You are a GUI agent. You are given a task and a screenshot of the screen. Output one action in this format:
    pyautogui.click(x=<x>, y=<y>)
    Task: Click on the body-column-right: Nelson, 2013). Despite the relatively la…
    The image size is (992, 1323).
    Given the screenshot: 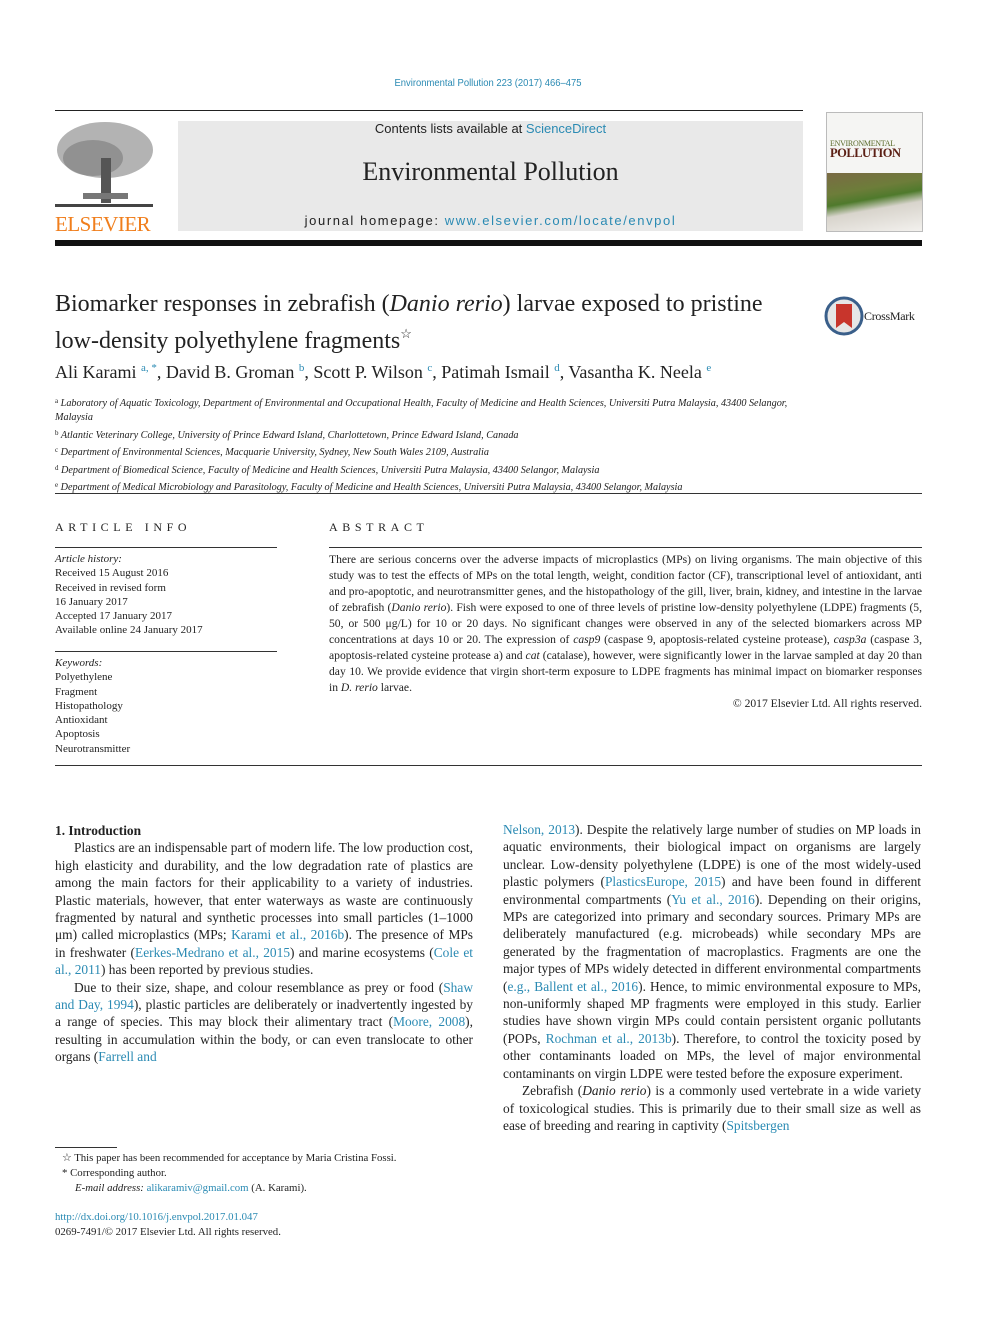 What is the action you would take?
    pyautogui.click(x=712, y=977)
    